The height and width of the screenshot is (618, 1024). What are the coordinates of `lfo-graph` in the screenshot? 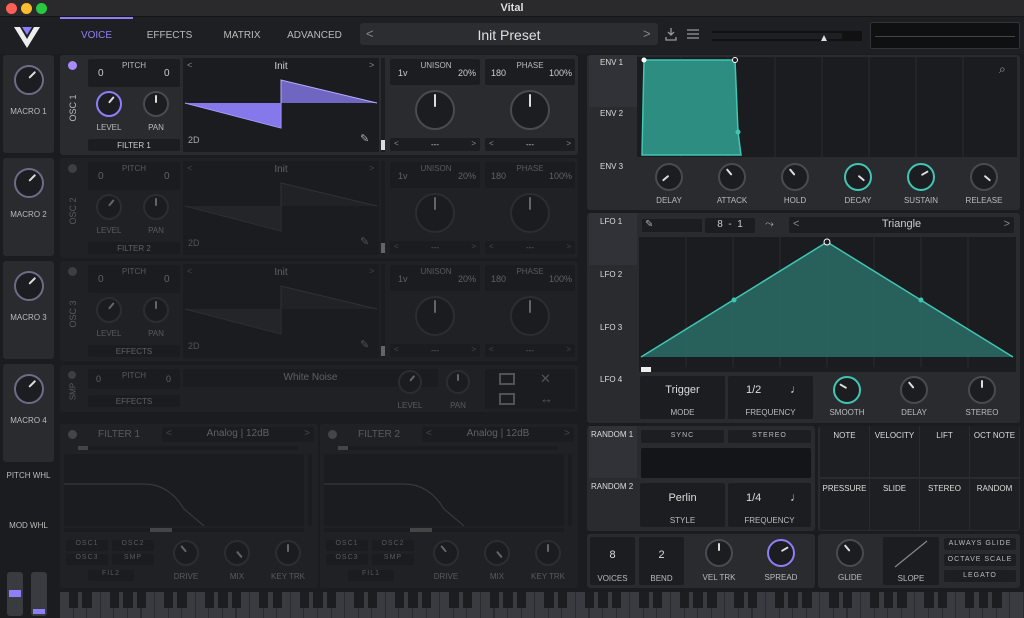 It's located at (827, 302).